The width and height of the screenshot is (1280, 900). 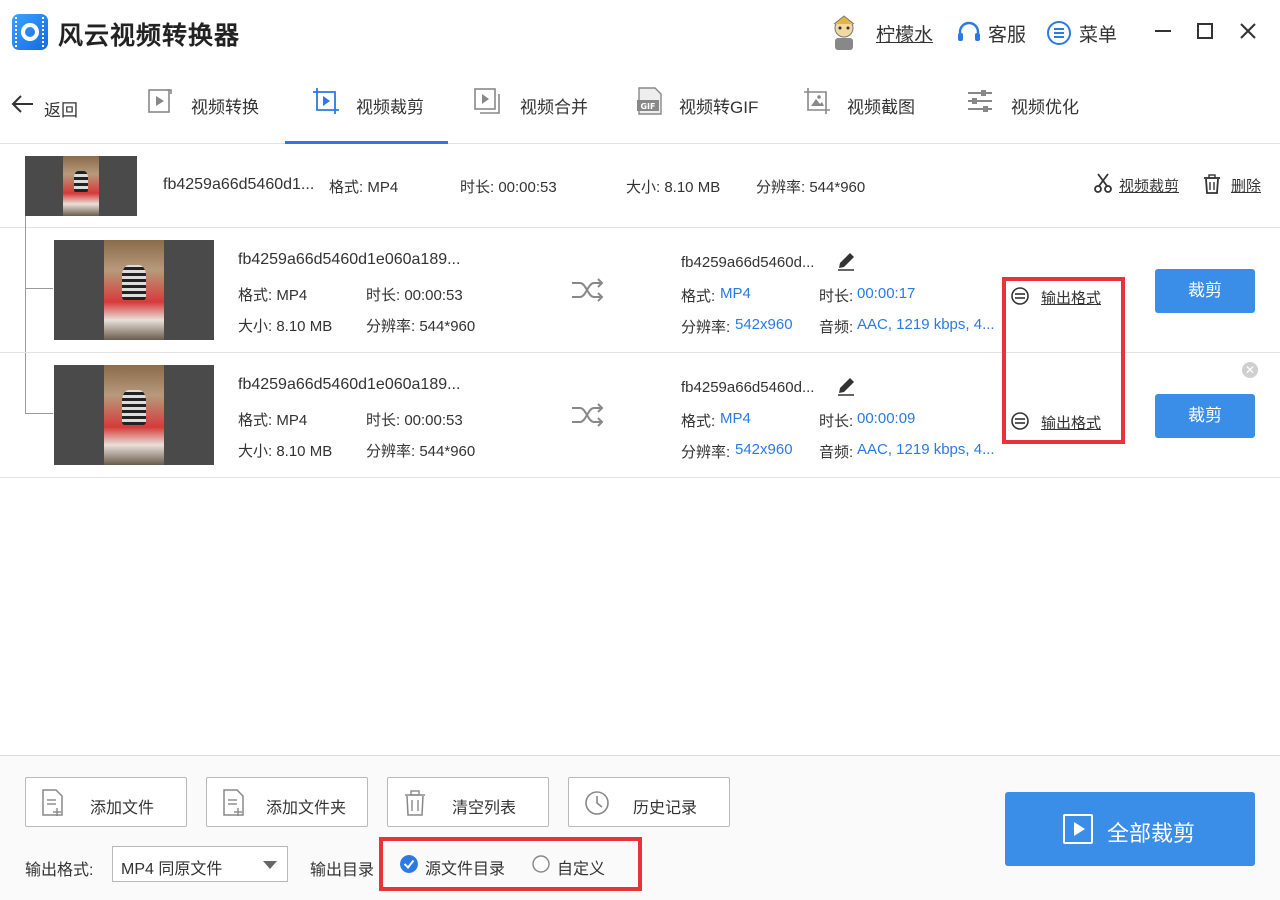 What do you see at coordinates (719, 107) in the screenshot?
I see `tab-label: 视频转GIF` at bounding box center [719, 107].